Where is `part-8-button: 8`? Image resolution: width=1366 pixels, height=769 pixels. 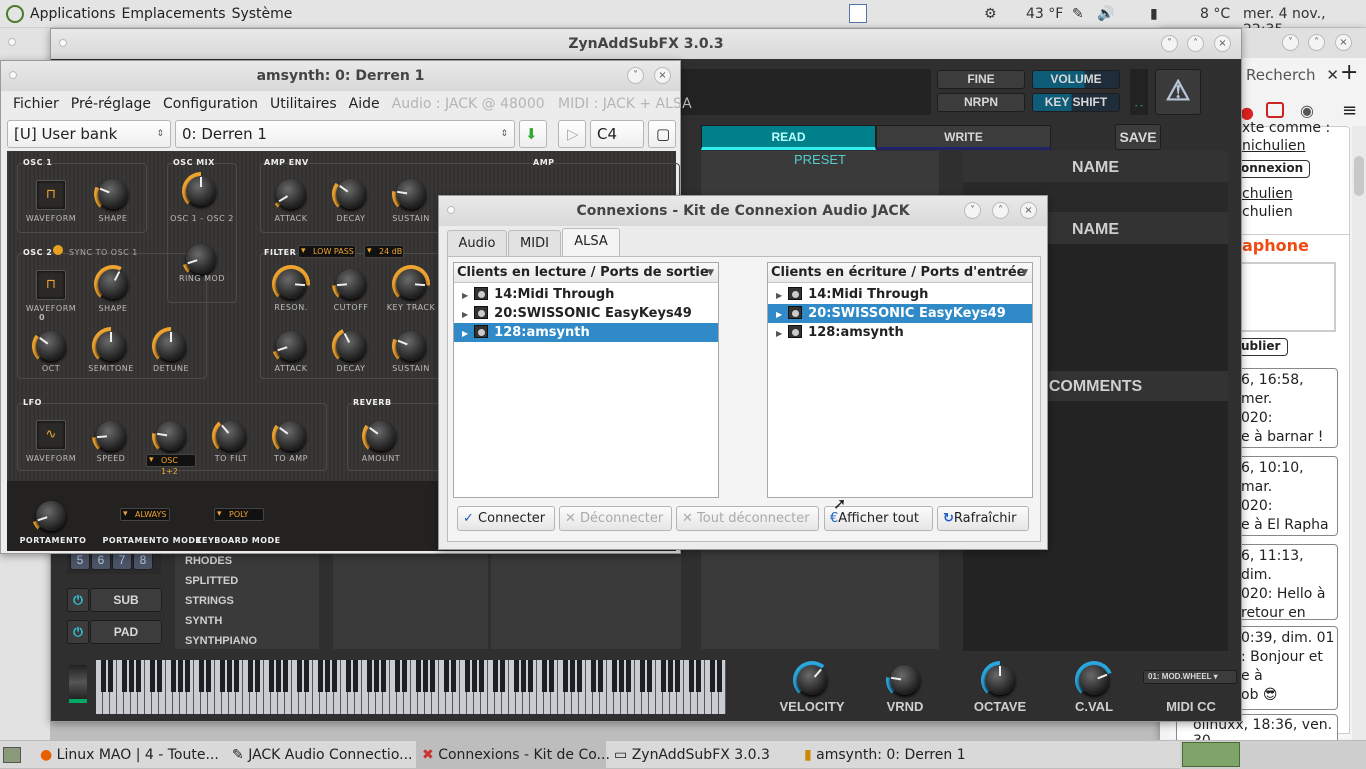 part-8-button: 8 is located at coordinates (143, 561).